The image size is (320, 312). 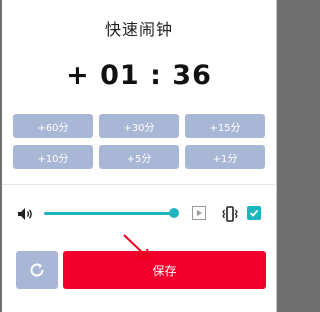 What do you see at coordinates (25, 214) in the screenshot?
I see `volume-icon` at bounding box center [25, 214].